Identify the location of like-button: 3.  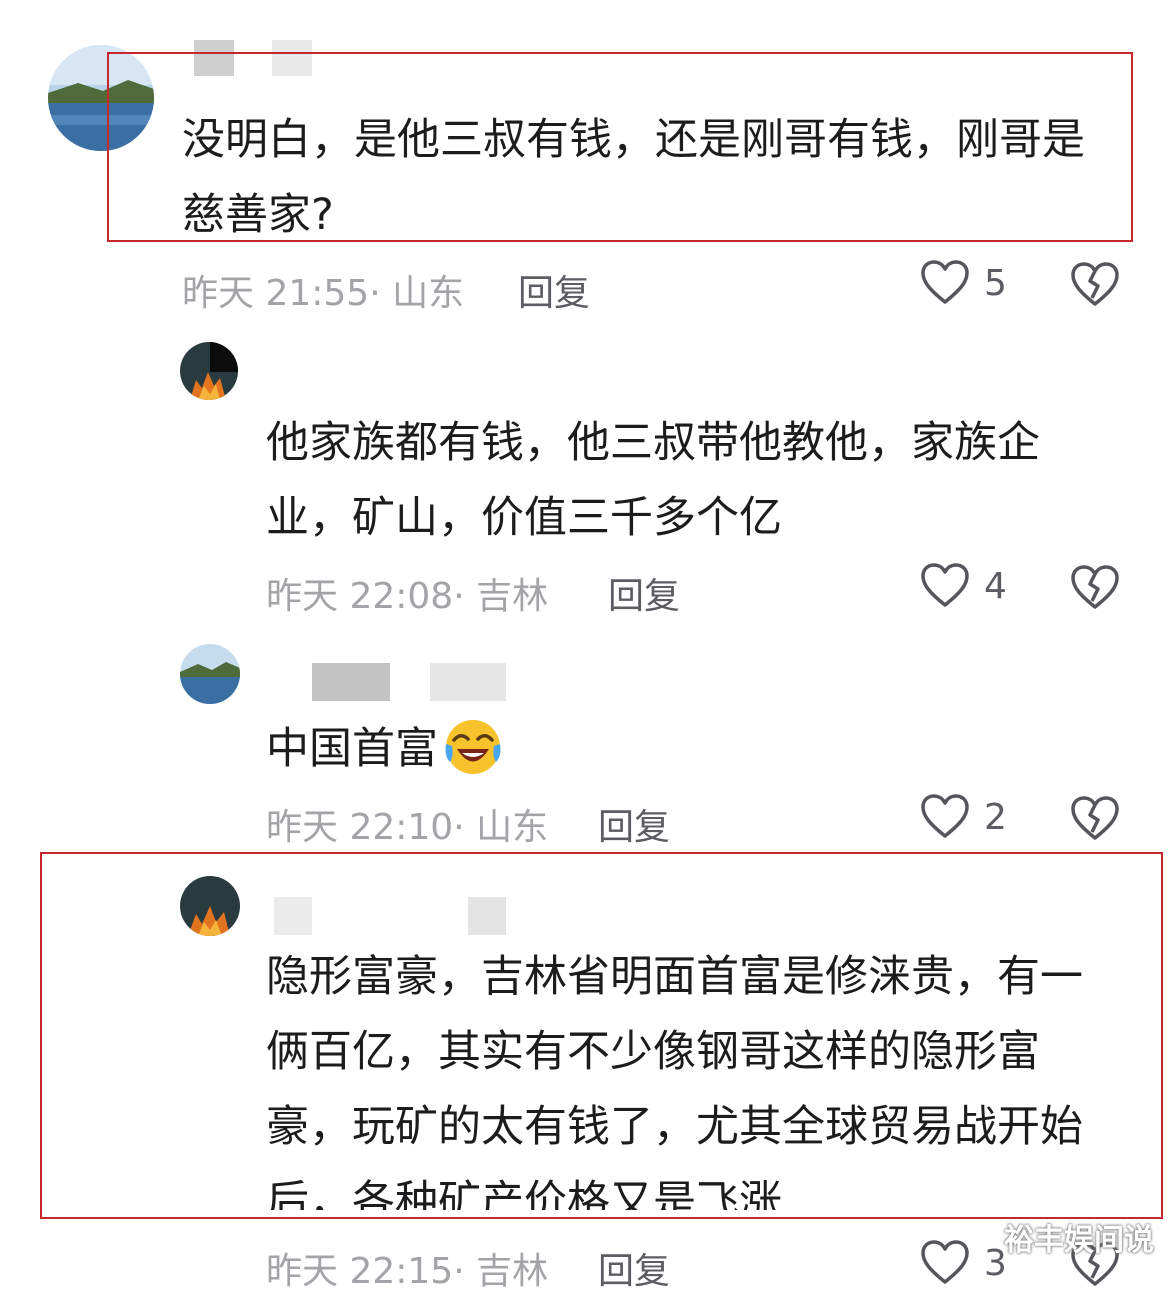
(963, 1263).